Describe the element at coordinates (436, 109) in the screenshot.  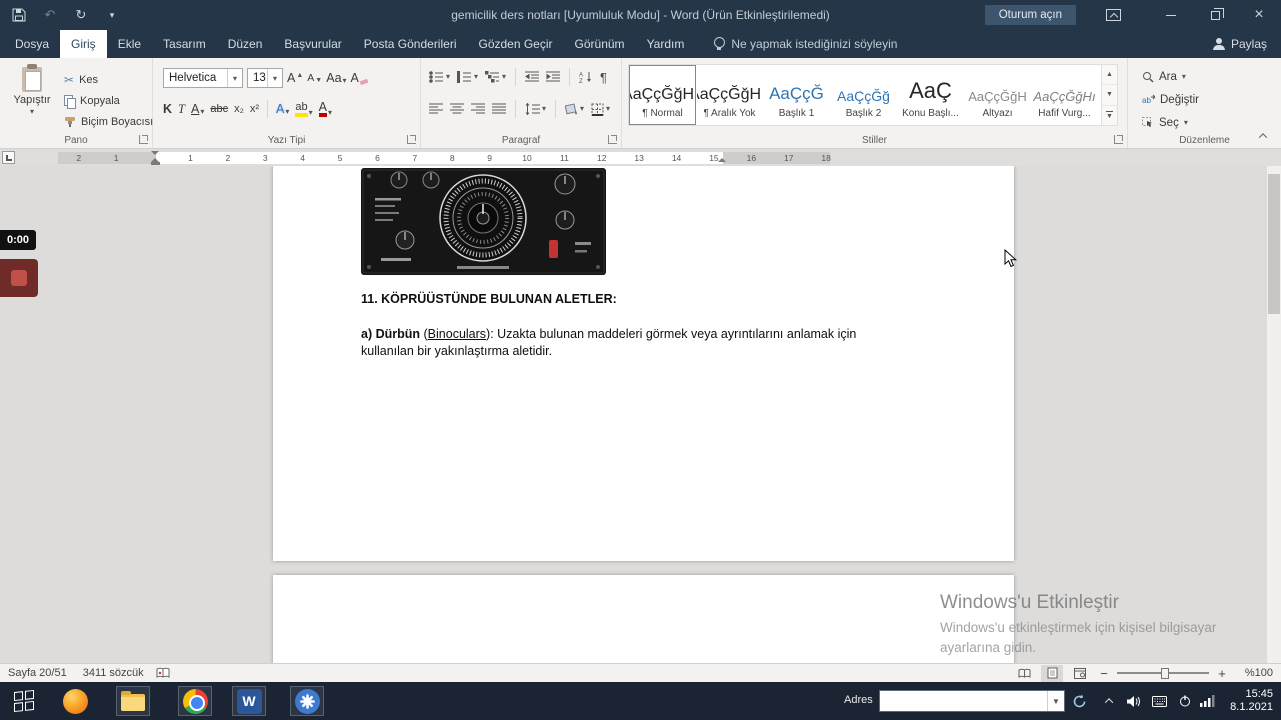
I see `align-left-button` at that location.